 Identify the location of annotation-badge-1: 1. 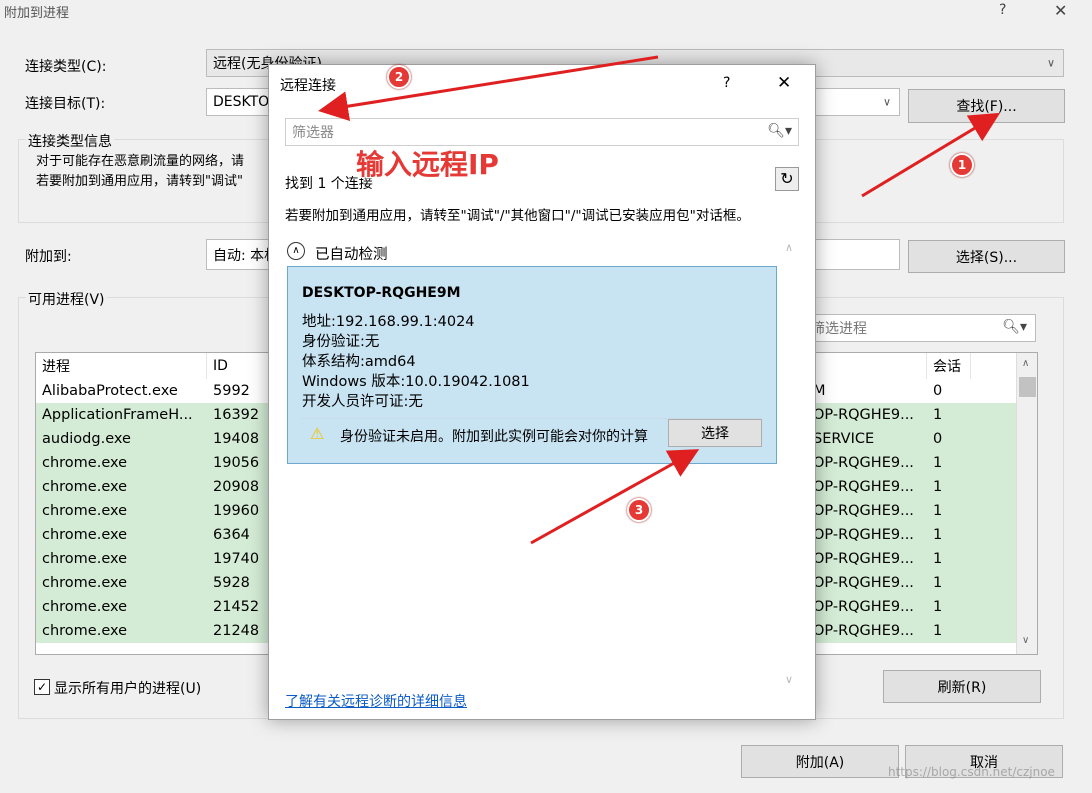
(962, 165).